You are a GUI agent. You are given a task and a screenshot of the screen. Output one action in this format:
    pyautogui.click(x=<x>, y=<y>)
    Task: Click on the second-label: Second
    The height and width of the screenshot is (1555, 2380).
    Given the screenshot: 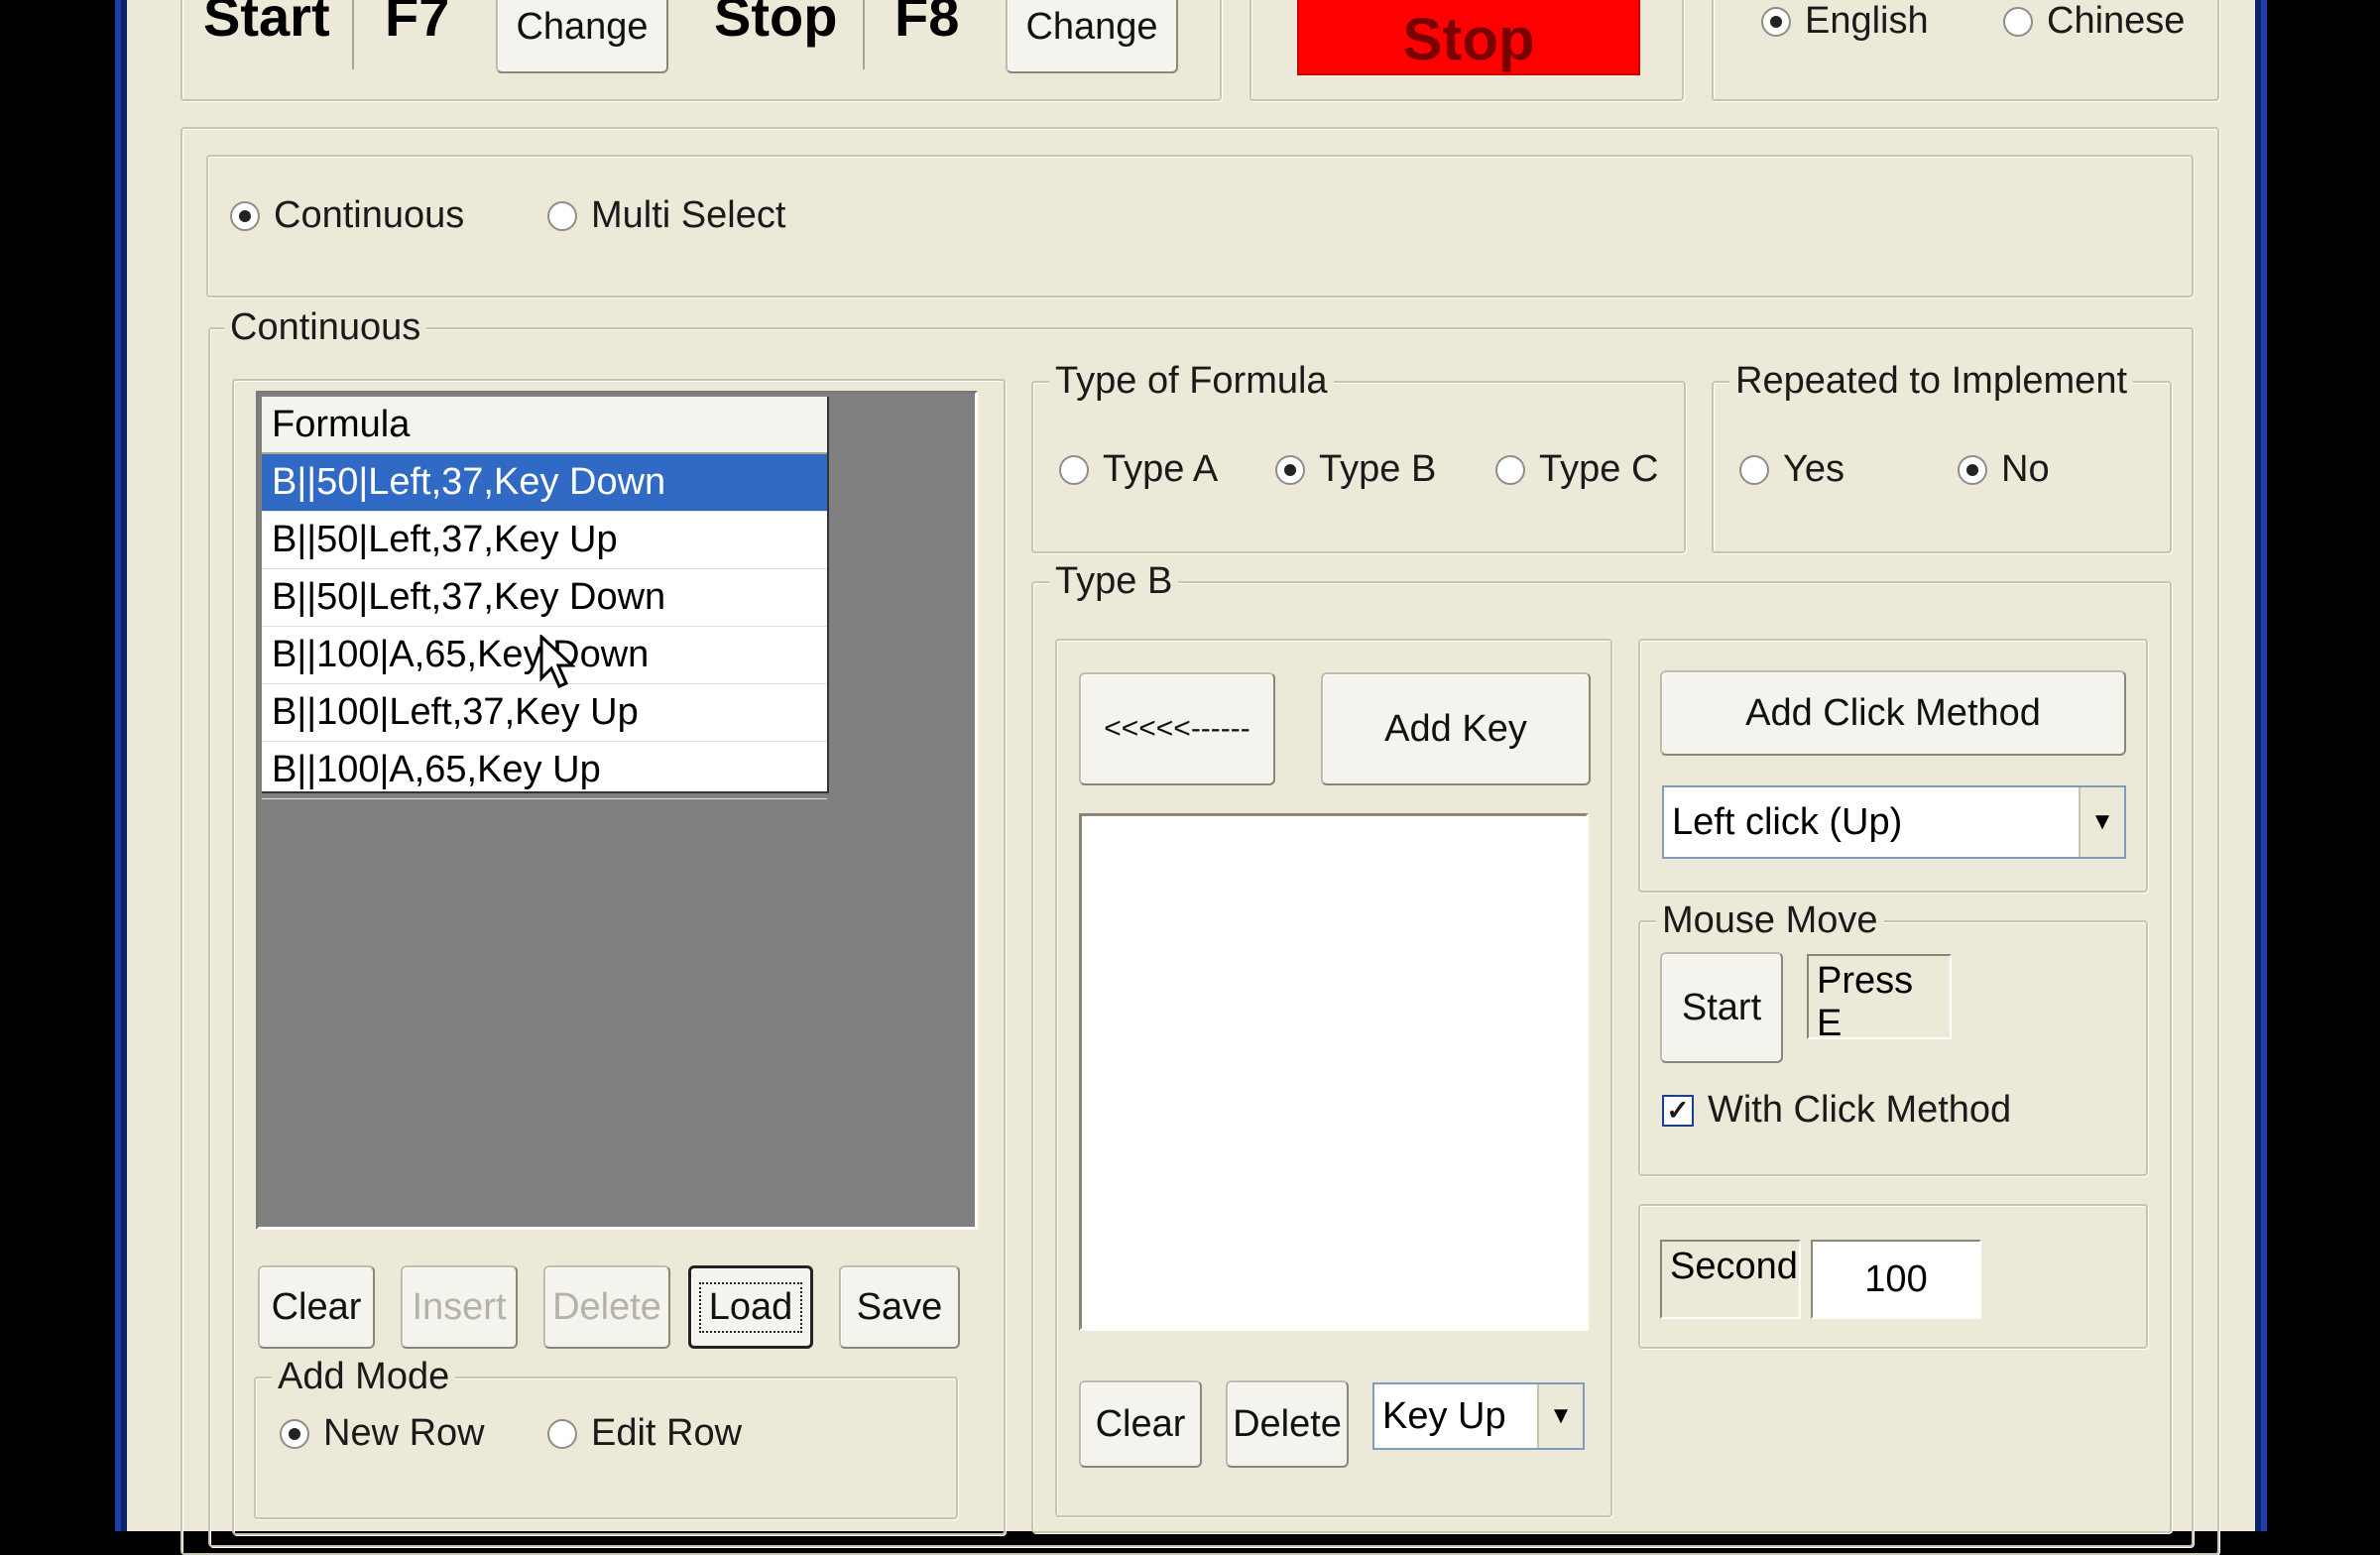 What is the action you would take?
    pyautogui.click(x=1730, y=1279)
    